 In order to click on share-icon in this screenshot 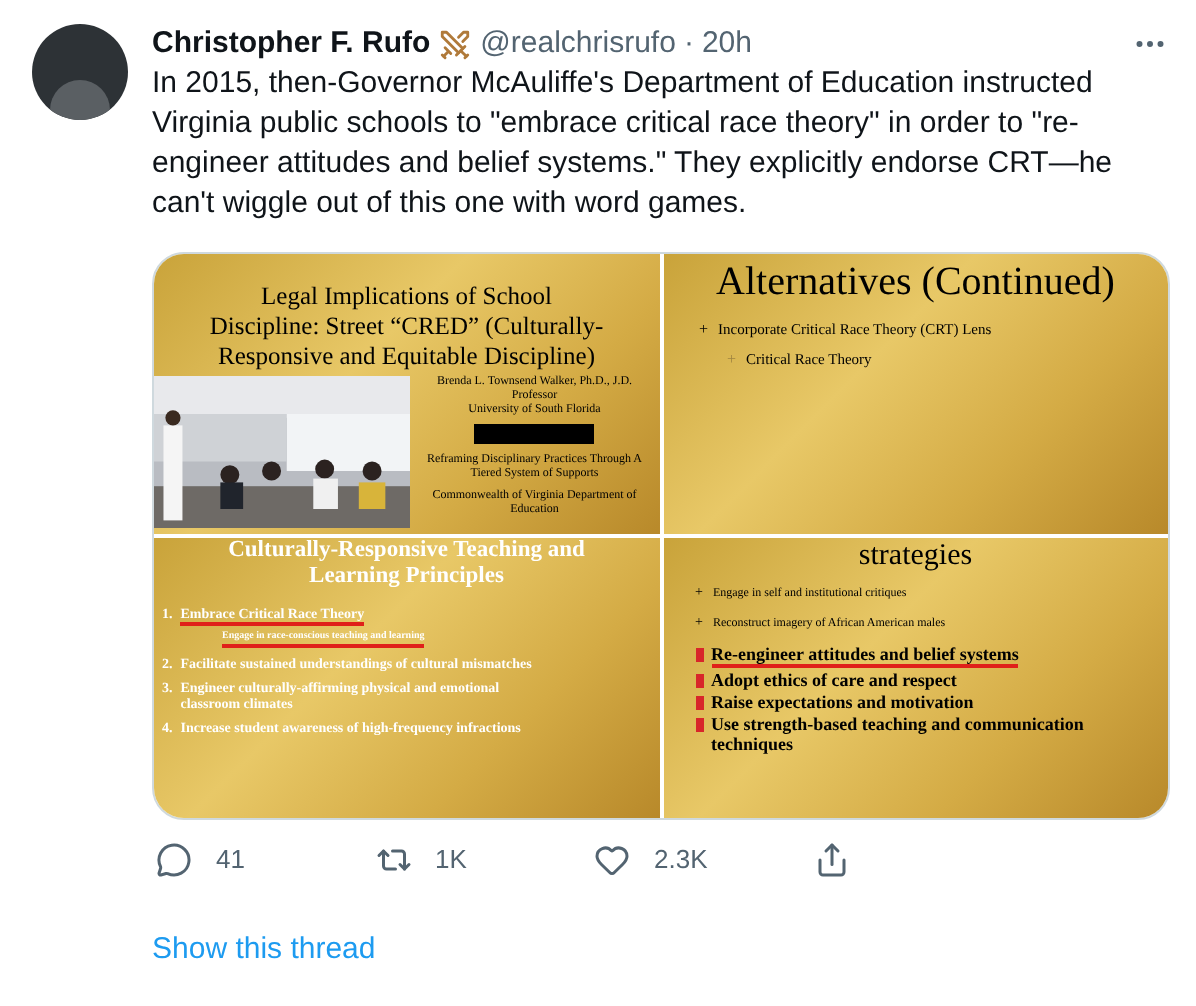, I will do `click(831, 859)`.